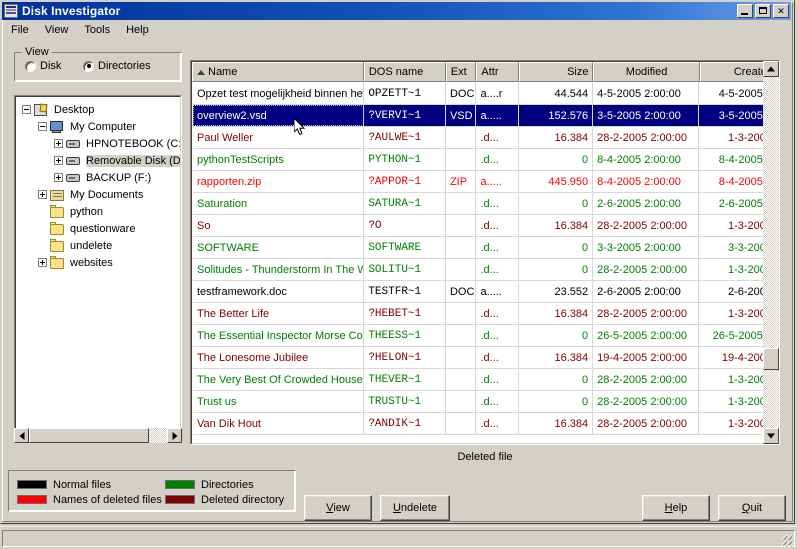  Describe the element at coordinates (771, 359) in the screenshot. I see `list-scroll-thumb` at that location.